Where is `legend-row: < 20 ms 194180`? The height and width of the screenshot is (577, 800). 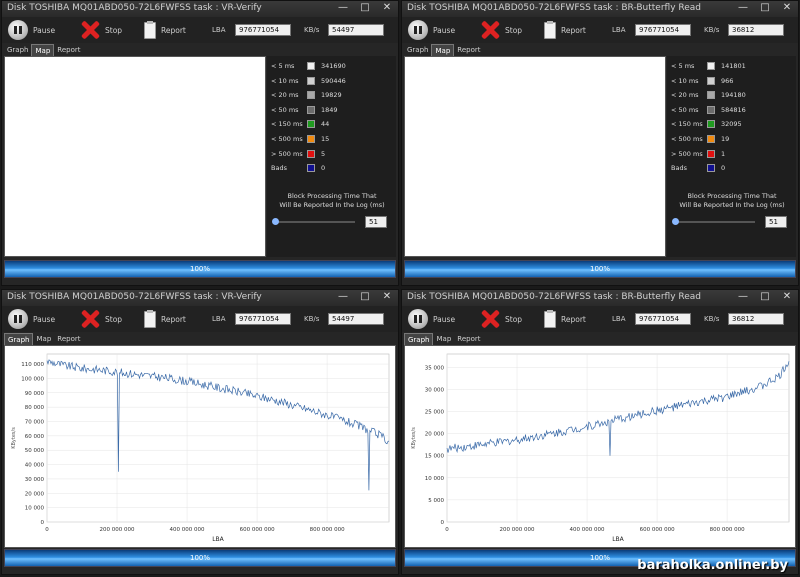 legend-row: < 20 ms 194180 is located at coordinates (708, 95).